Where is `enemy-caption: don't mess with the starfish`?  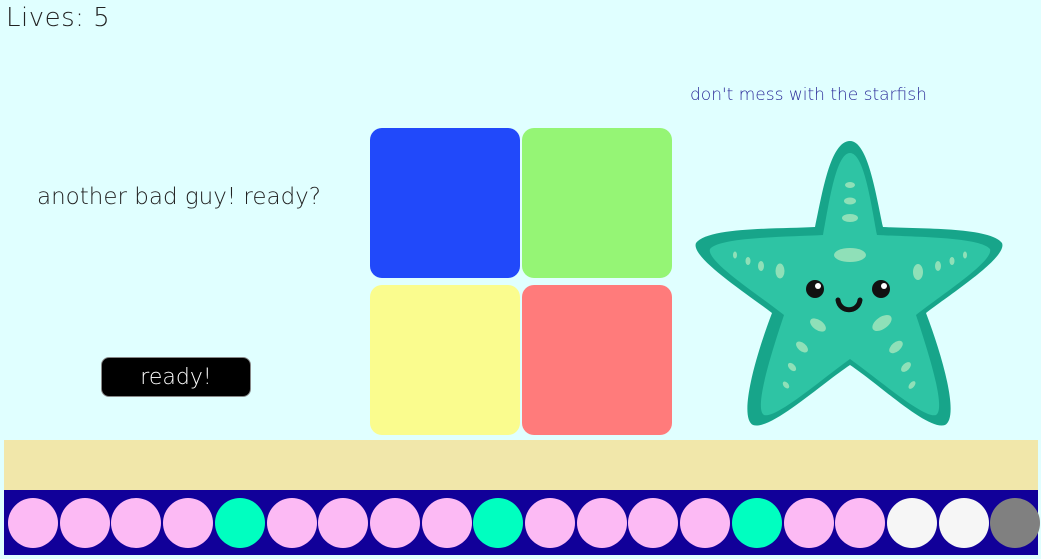
enemy-caption: don't mess with the starfish is located at coordinates (808, 95).